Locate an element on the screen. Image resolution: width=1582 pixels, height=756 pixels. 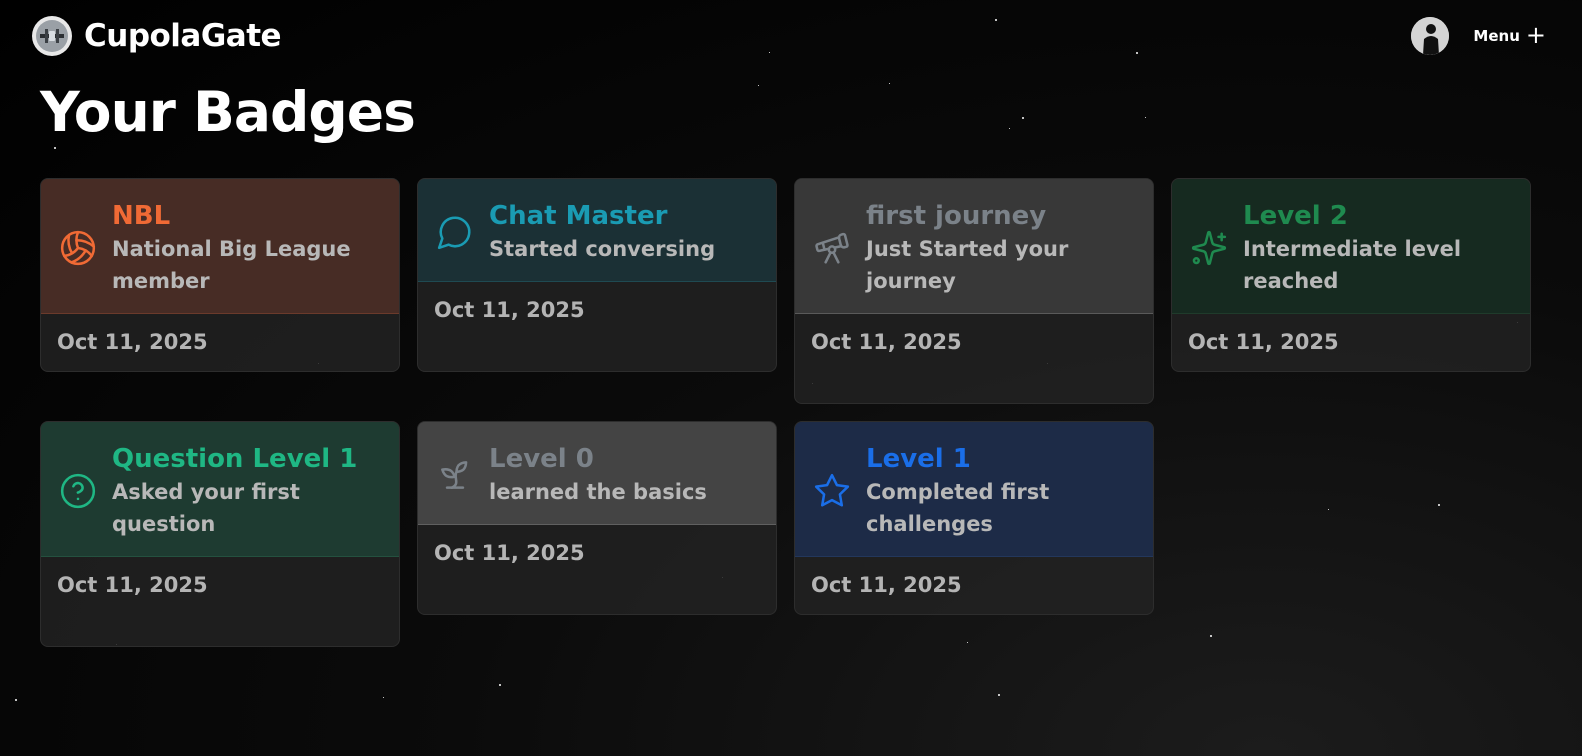
plus-icon: + is located at coordinates (1535, 34).